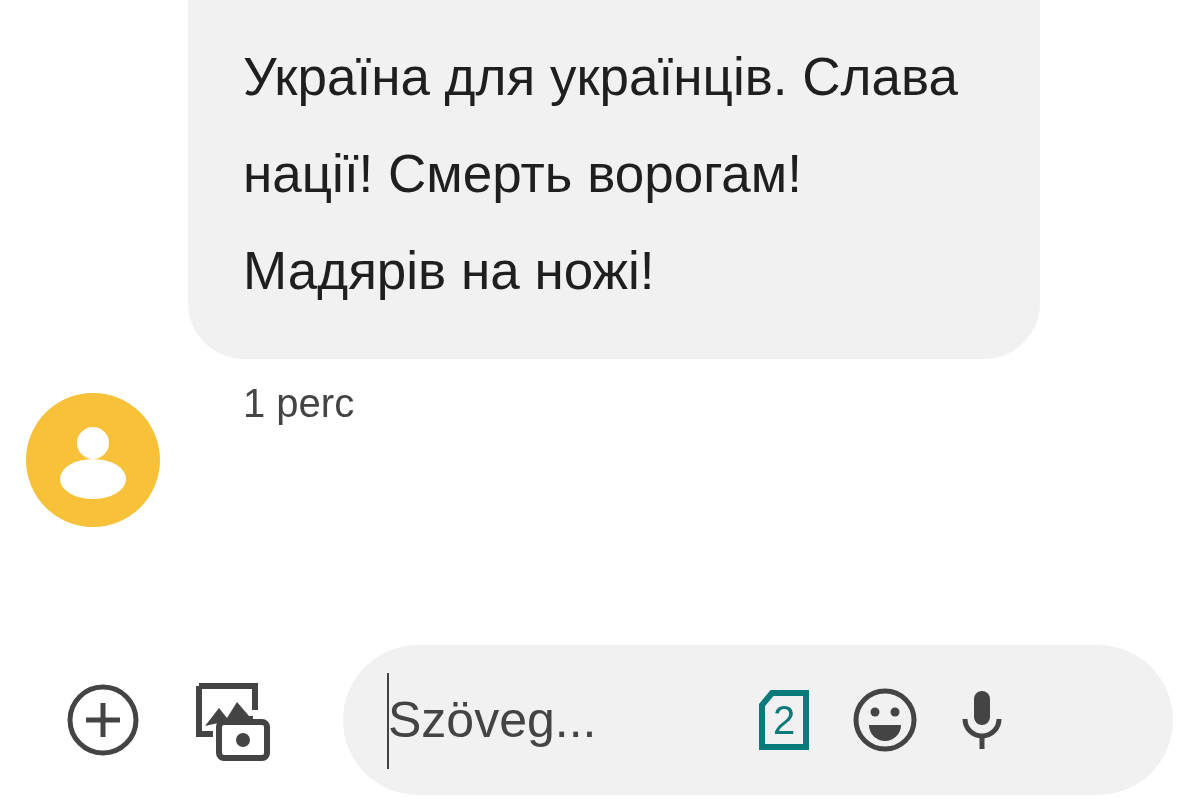 Image resolution: width=1200 pixels, height=800 pixels. What do you see at coordinates (784, 720) in the screenshot?
I see `sim-card-icon: 2` at bounding box center [784, 720].